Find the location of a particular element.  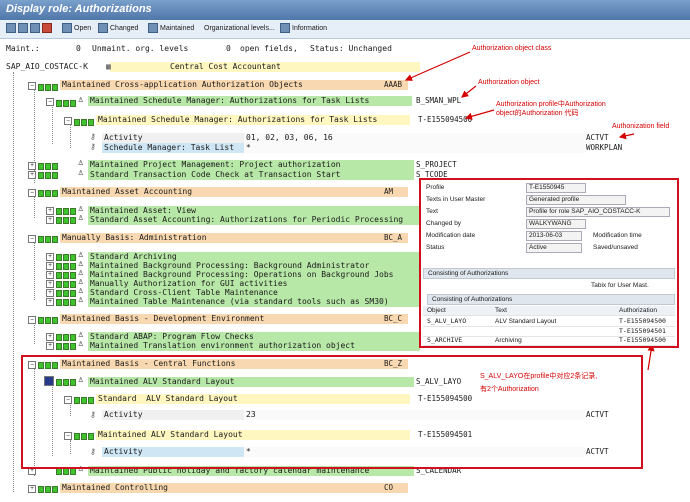

cell-object: S_ALV_LAYO is located at coordinates (447, 321).